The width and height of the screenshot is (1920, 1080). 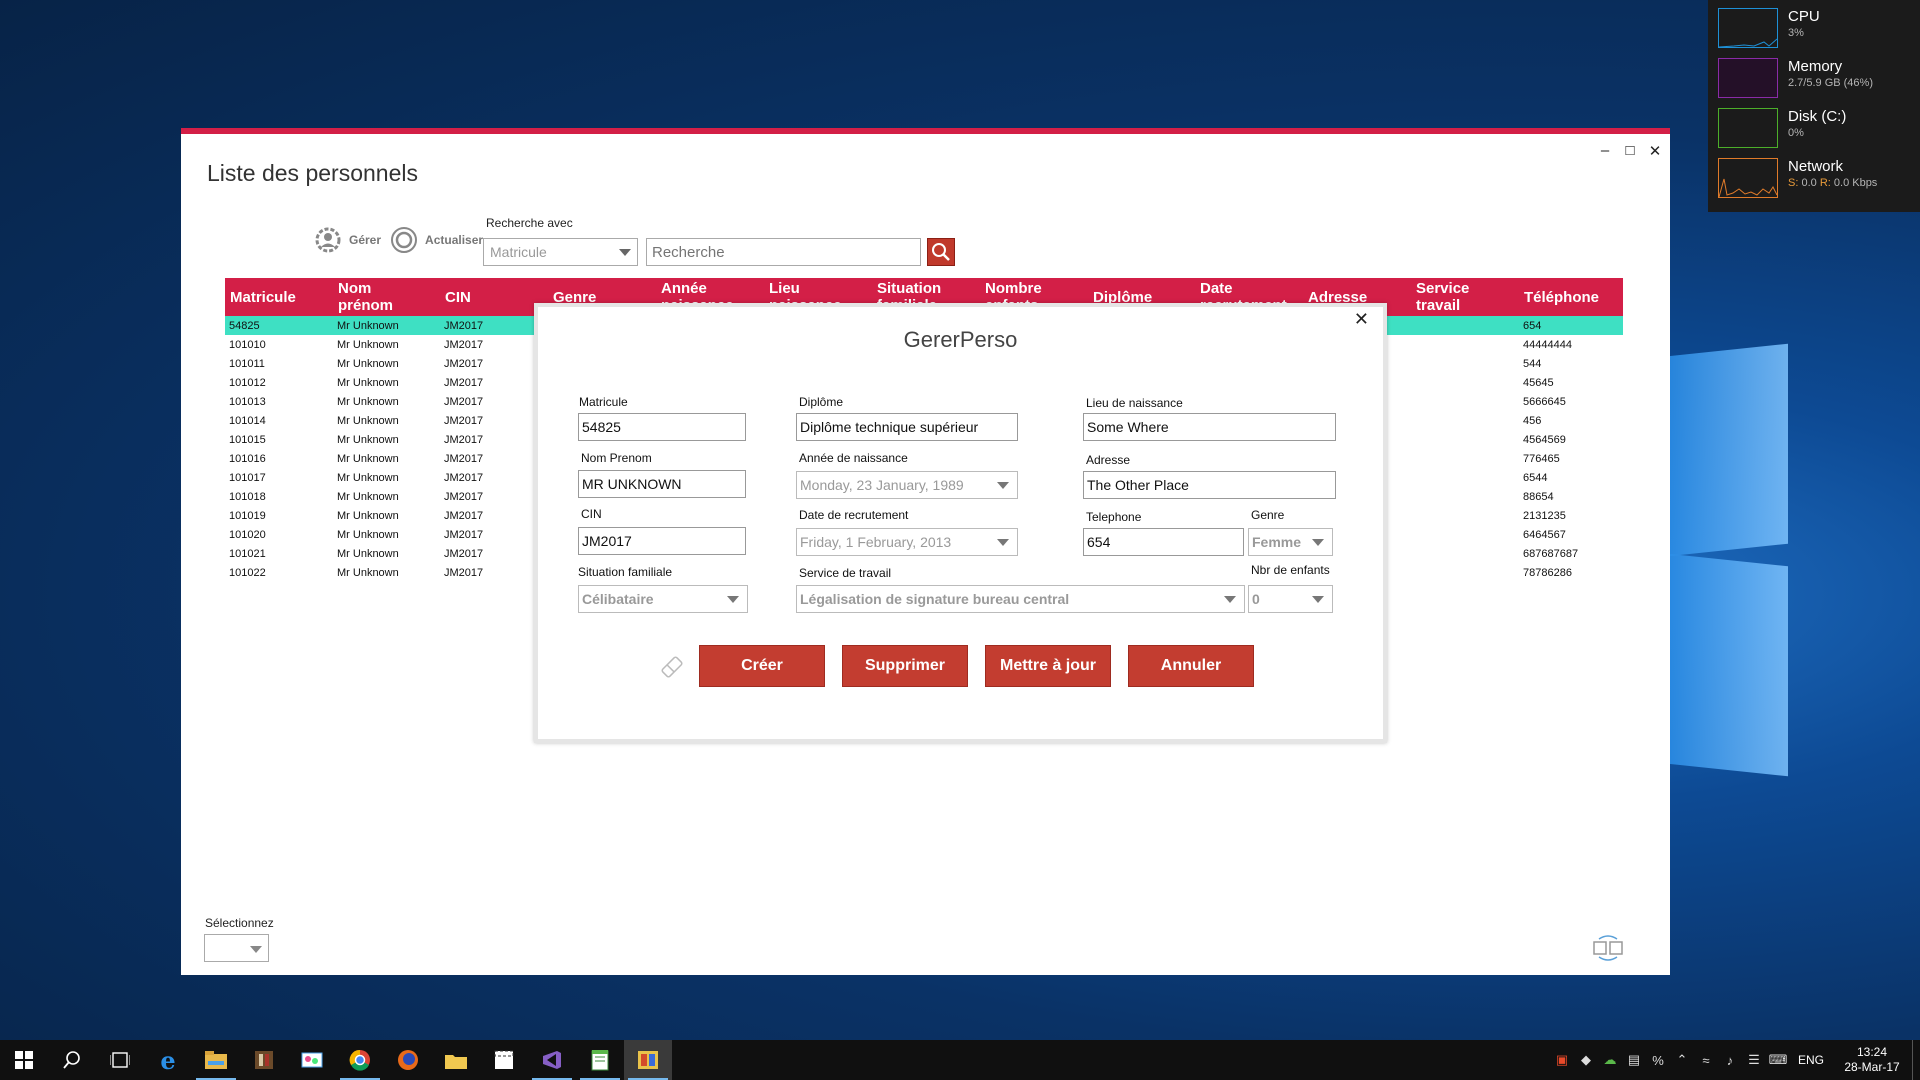 I want to click on cloud-sync-icon: ☁, so click(x=1610, y=1060).